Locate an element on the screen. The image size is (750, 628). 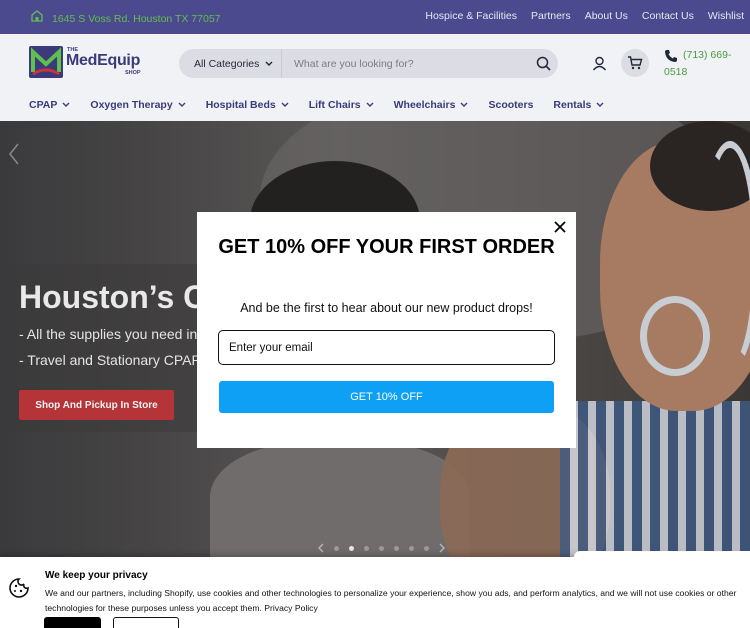
store-address-text: 1645 S Voss Rd. Houston TX 77057 is located at coordinates (136, 18).